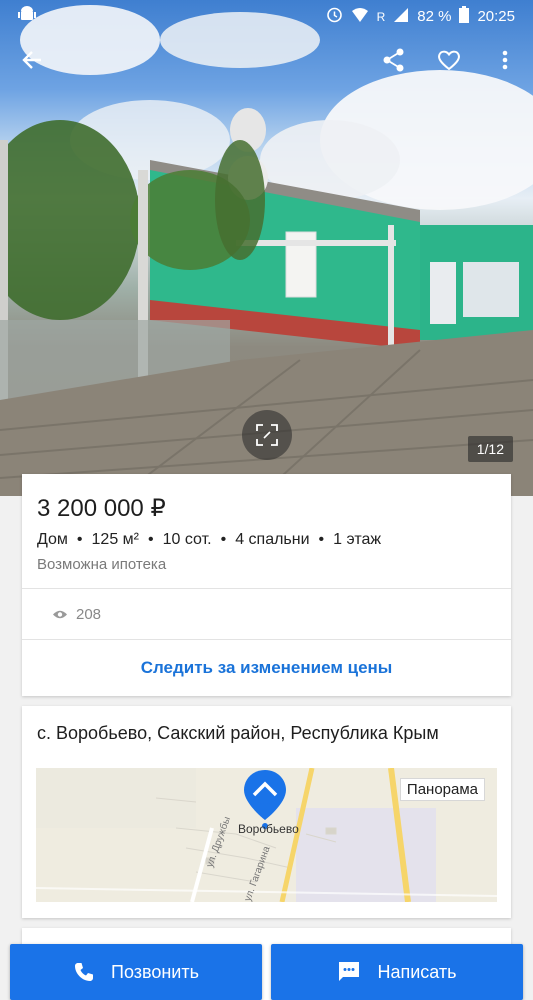 The image size is (533, 1000). What do you see at coordinates (266, 970) in the screenshot?
I see `contact-actions: Позвонить Написать` at bounding box center [266, 970].